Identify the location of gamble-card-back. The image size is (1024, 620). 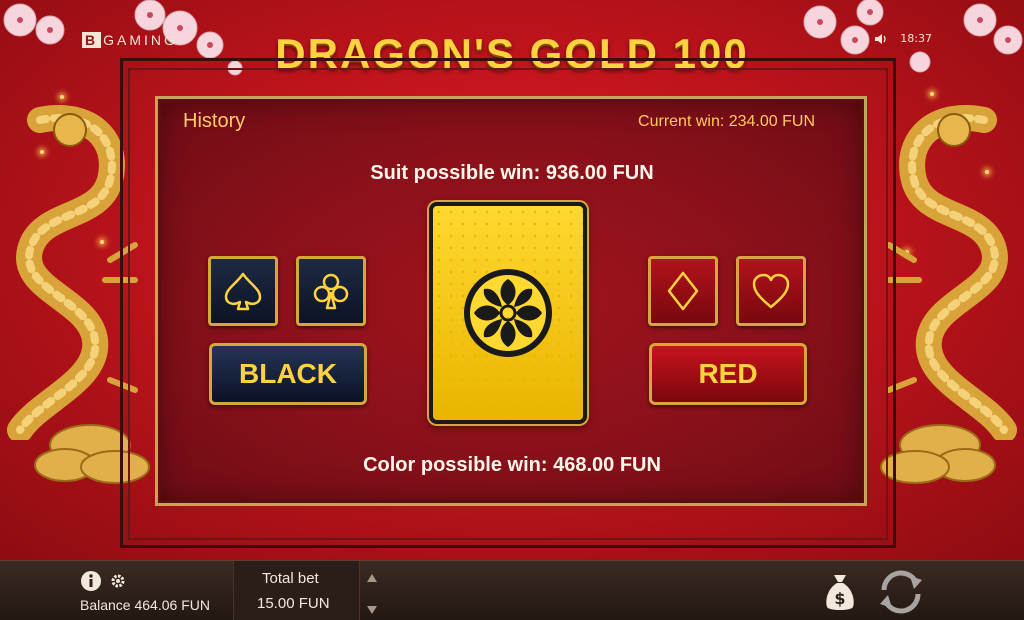
(508, 313).